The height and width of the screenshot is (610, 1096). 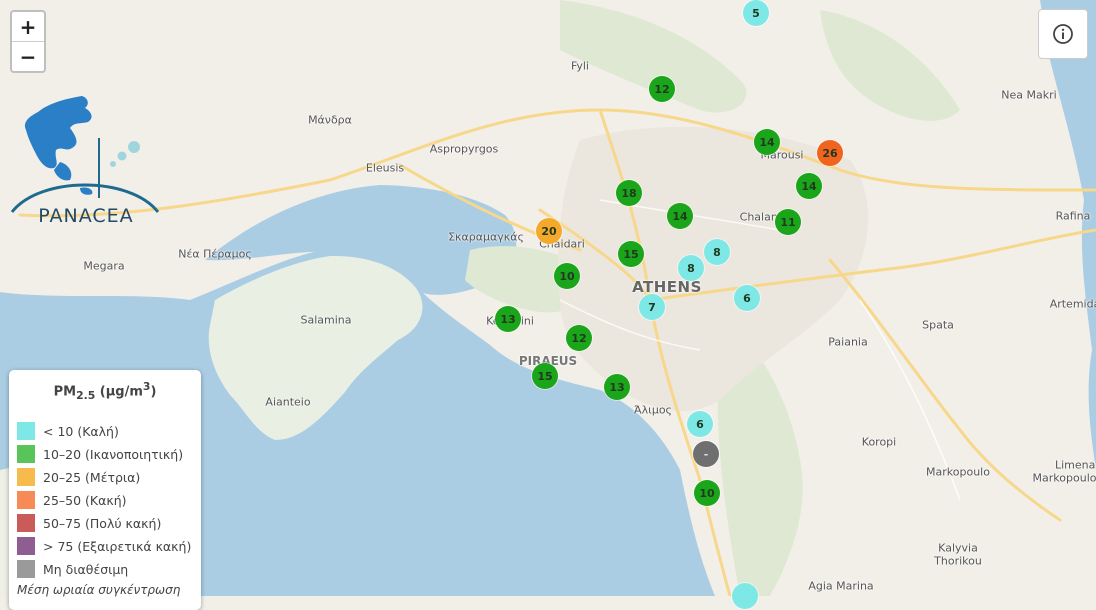 I want to click on station-marker, so click(x=745, y=596).